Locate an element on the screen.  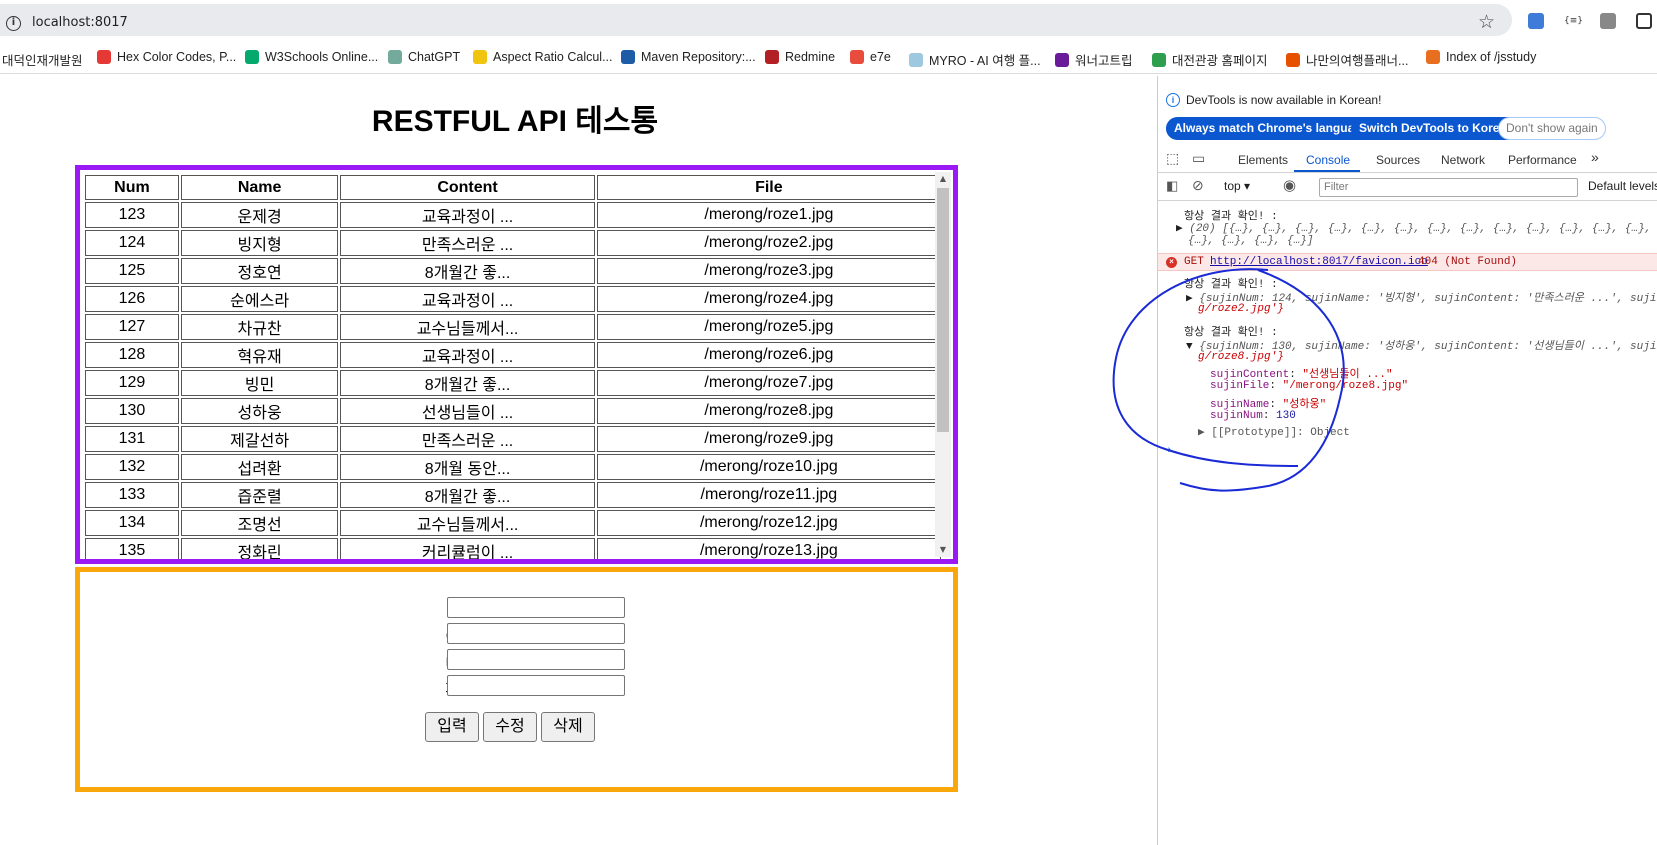
table-row: 128 혁유재 교육과정이 .../merong/roze6.jpg is located at coordinates (513, 355).